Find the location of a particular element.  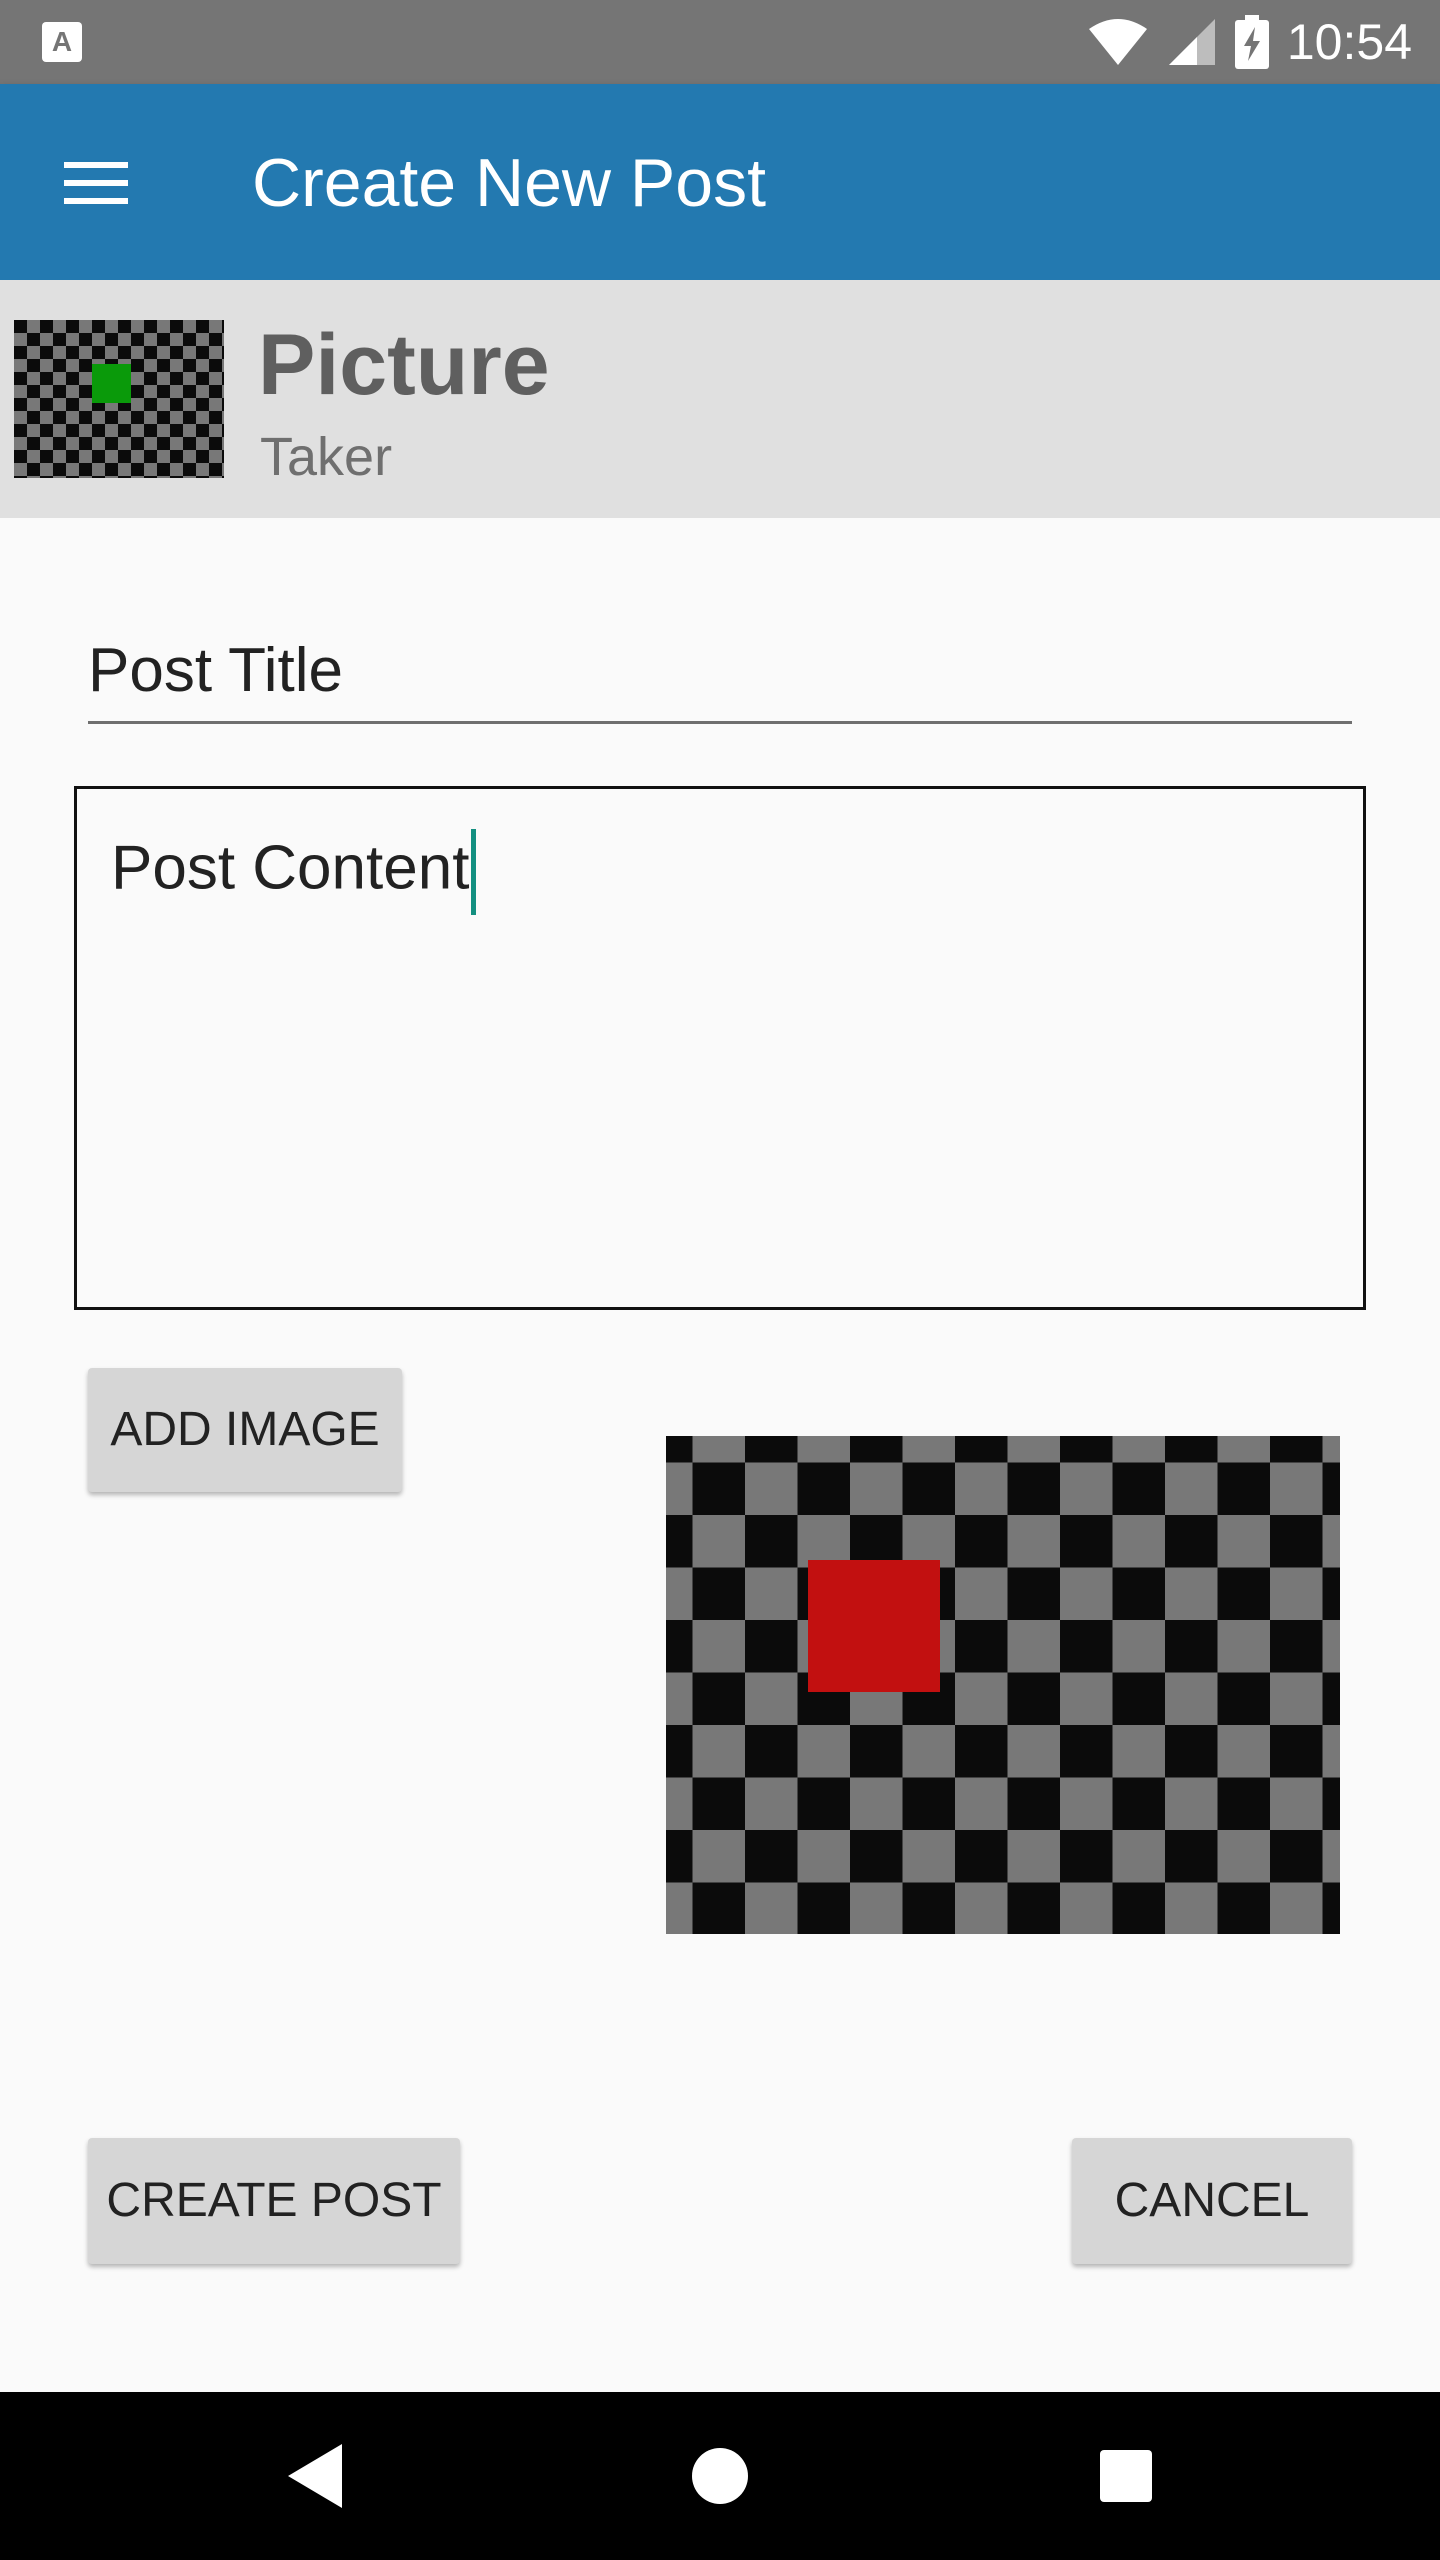

notification-icon: A is located at coordinates (62, 42).